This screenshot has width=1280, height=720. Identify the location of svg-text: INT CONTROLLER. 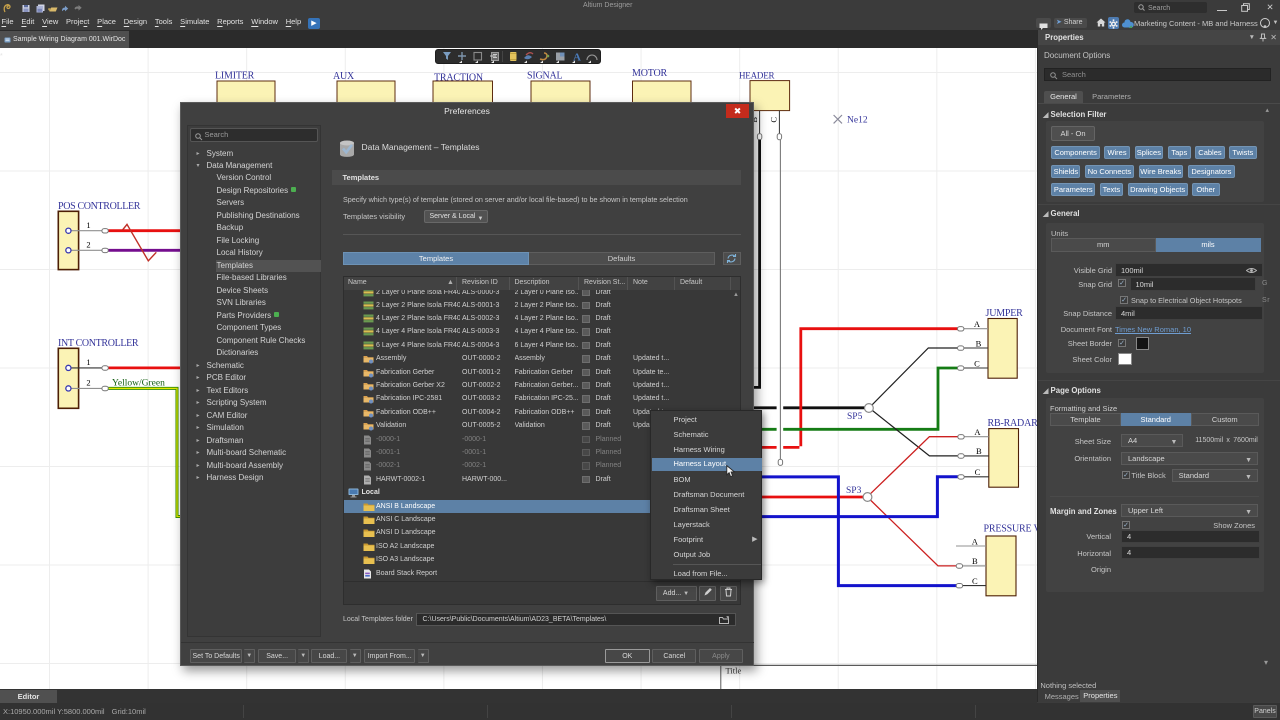
(98, 343).